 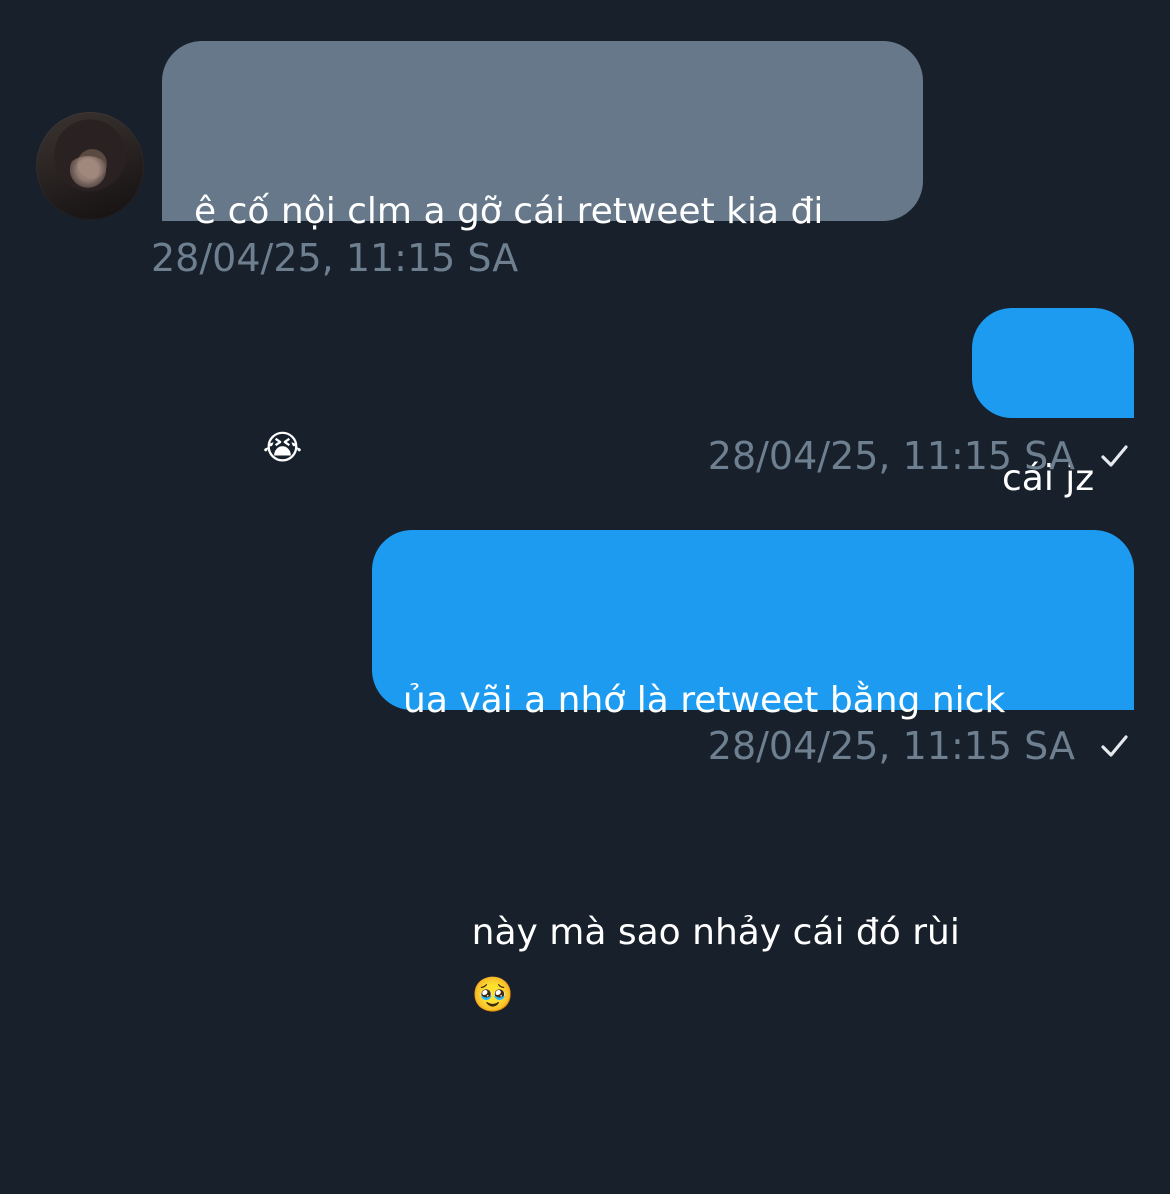 What do you see at coordinates (704, 700) in the screenshot?
I see `message-text-line: ủa vãi a nhớ là retweet bằng nick` at bounding box center [704, 700].